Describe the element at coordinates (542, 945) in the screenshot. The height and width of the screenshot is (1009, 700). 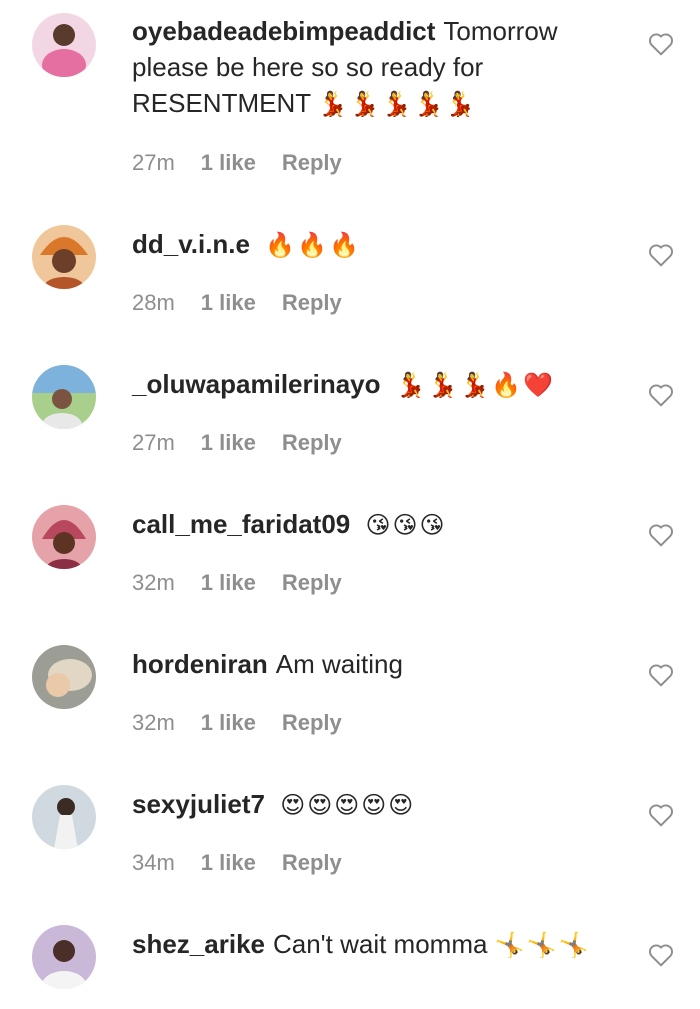
I see `comment-emoji: 🤸🤸🤸` at that location.